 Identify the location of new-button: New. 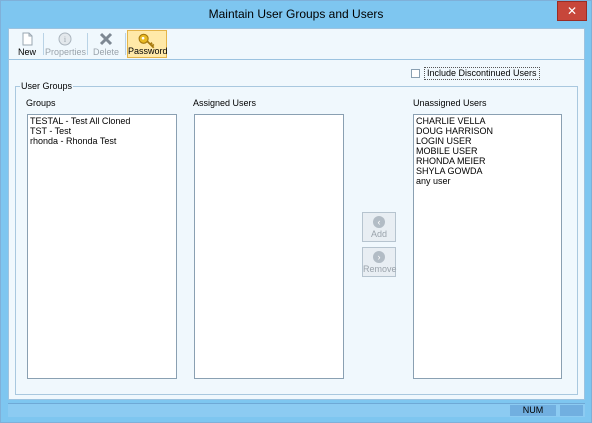
(27, 44).